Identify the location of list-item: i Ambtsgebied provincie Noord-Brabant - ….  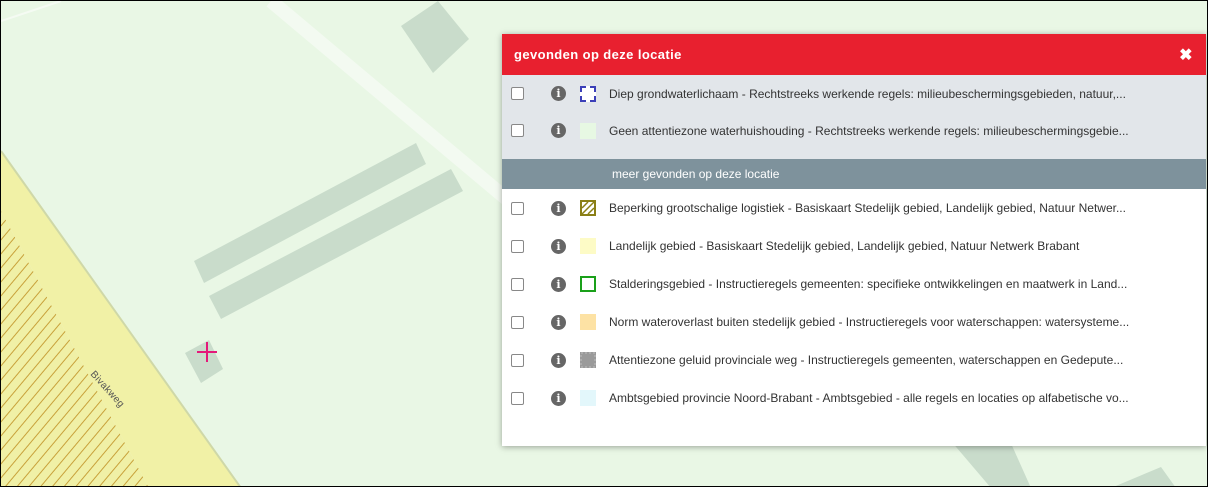
(854, 398).